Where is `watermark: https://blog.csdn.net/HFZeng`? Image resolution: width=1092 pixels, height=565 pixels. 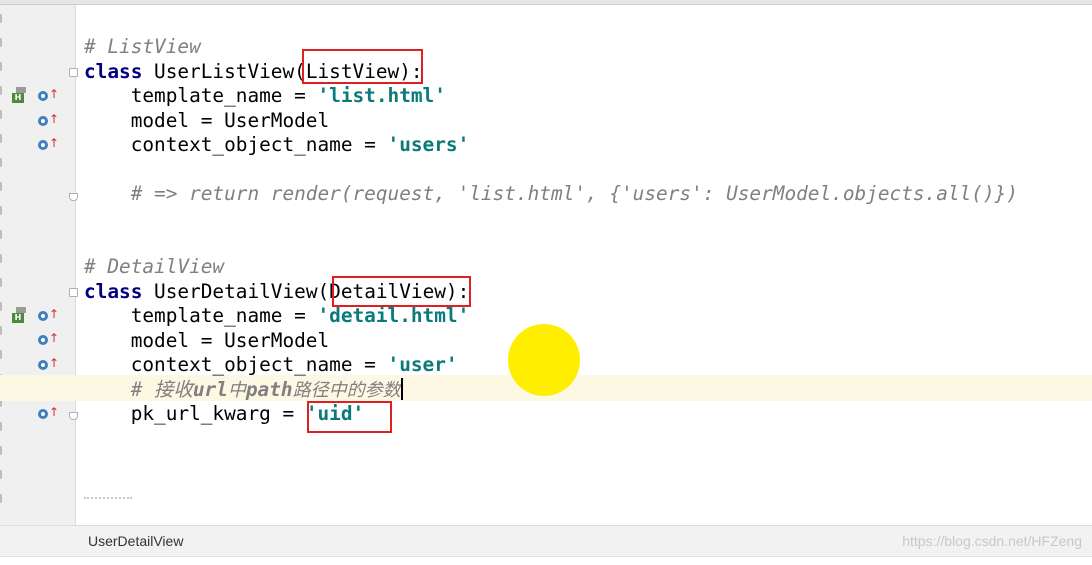 watermark: https://blog.csdn.net/HFZeng is located at coordinates (992, 541).